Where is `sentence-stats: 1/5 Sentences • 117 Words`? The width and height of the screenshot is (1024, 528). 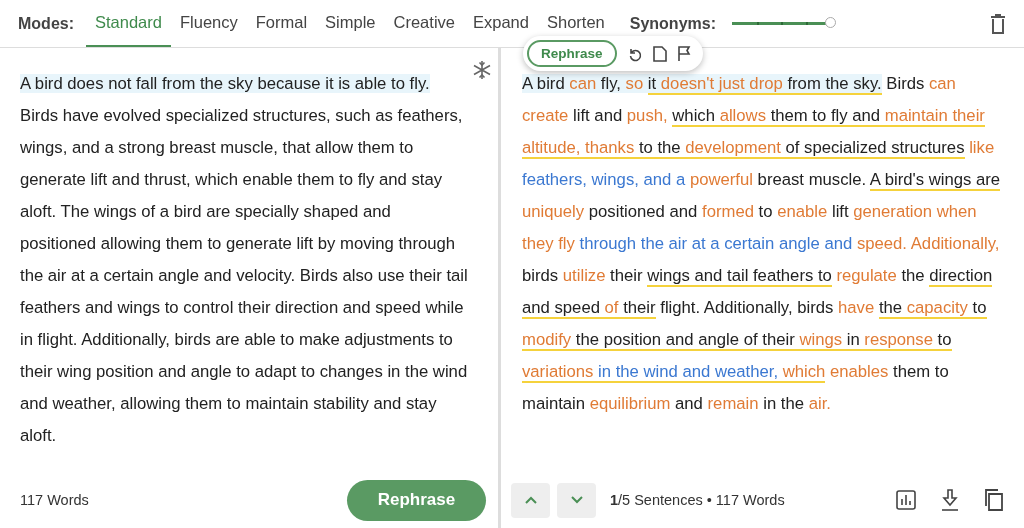 sentence-stats: 1/5 Sentences • 117 Words is located at coordinates (697, 500).